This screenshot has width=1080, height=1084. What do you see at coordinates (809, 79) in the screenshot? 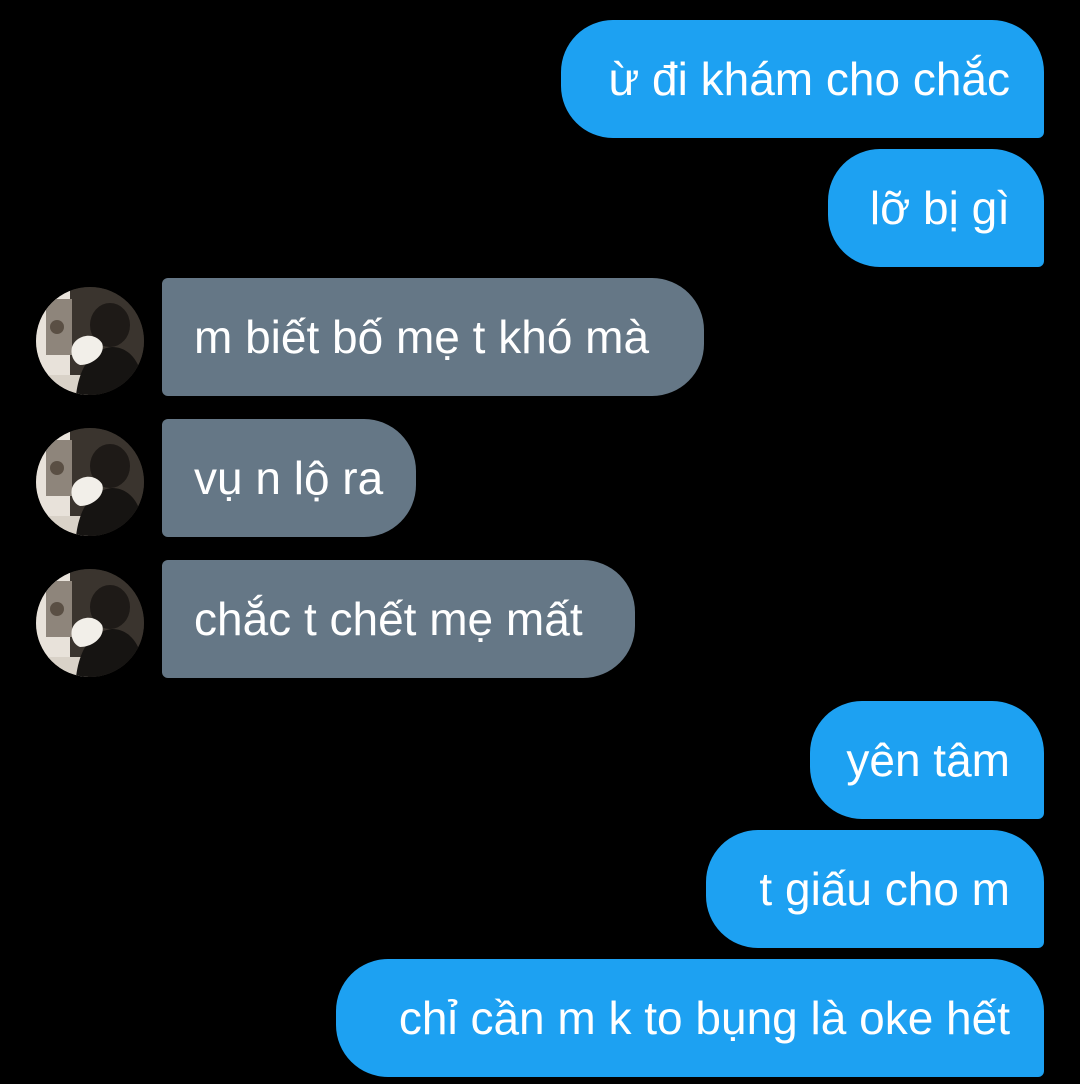
I see `message-text: ừ đi khám cho chắc` at bounding box center [809, 79].